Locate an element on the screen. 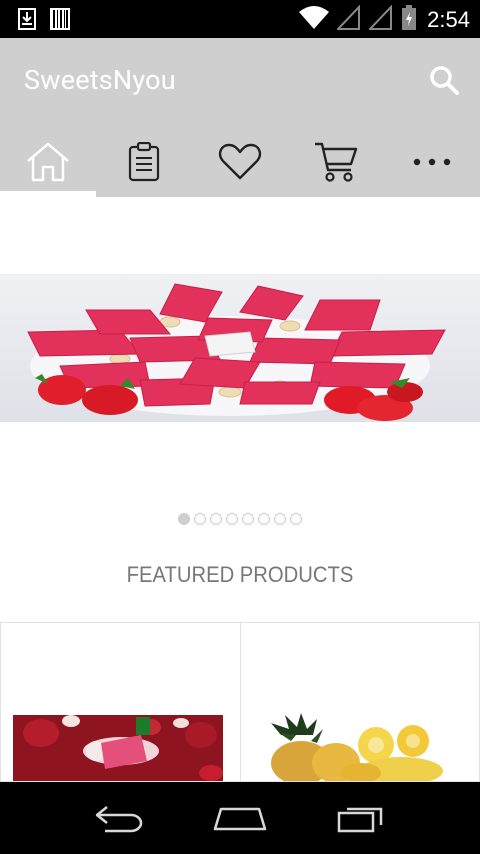  cart-icon is located at coordinates (336, 162).